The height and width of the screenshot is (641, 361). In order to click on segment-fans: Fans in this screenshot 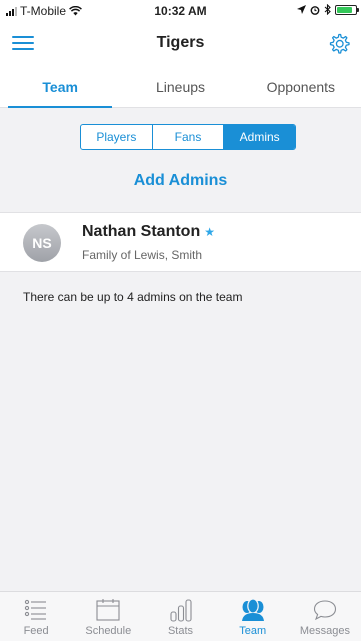, I will do `click(189, 137)`.